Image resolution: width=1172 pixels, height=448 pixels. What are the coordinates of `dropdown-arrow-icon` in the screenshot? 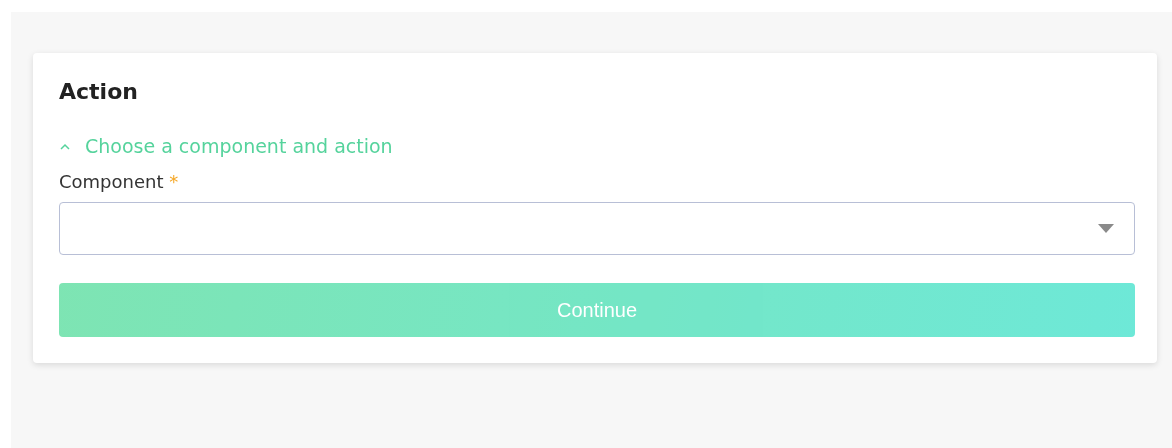 It's located at (1106, 228).